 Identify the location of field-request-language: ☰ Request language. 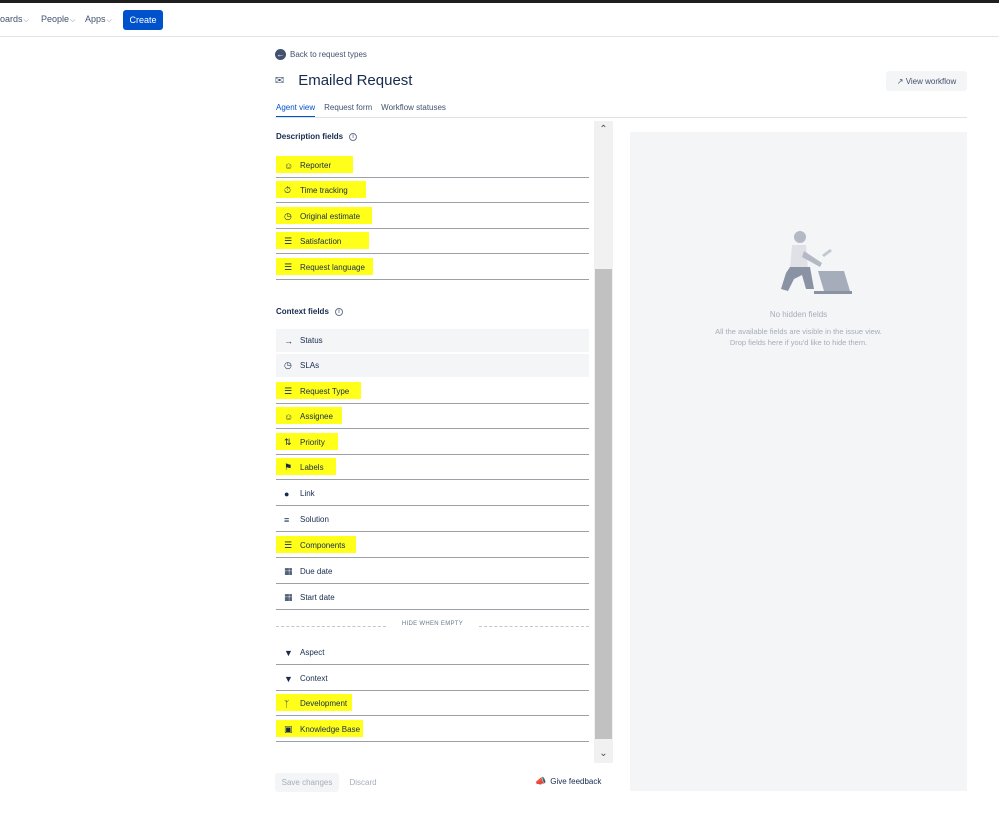
(432, 268).